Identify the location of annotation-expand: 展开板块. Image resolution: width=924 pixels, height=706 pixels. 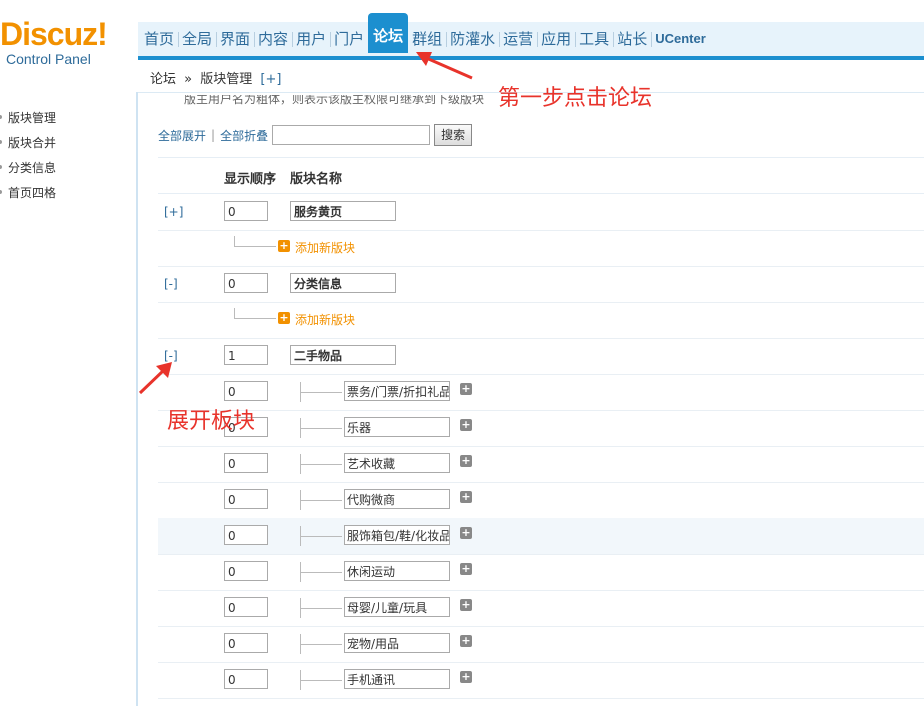
(211, 421).